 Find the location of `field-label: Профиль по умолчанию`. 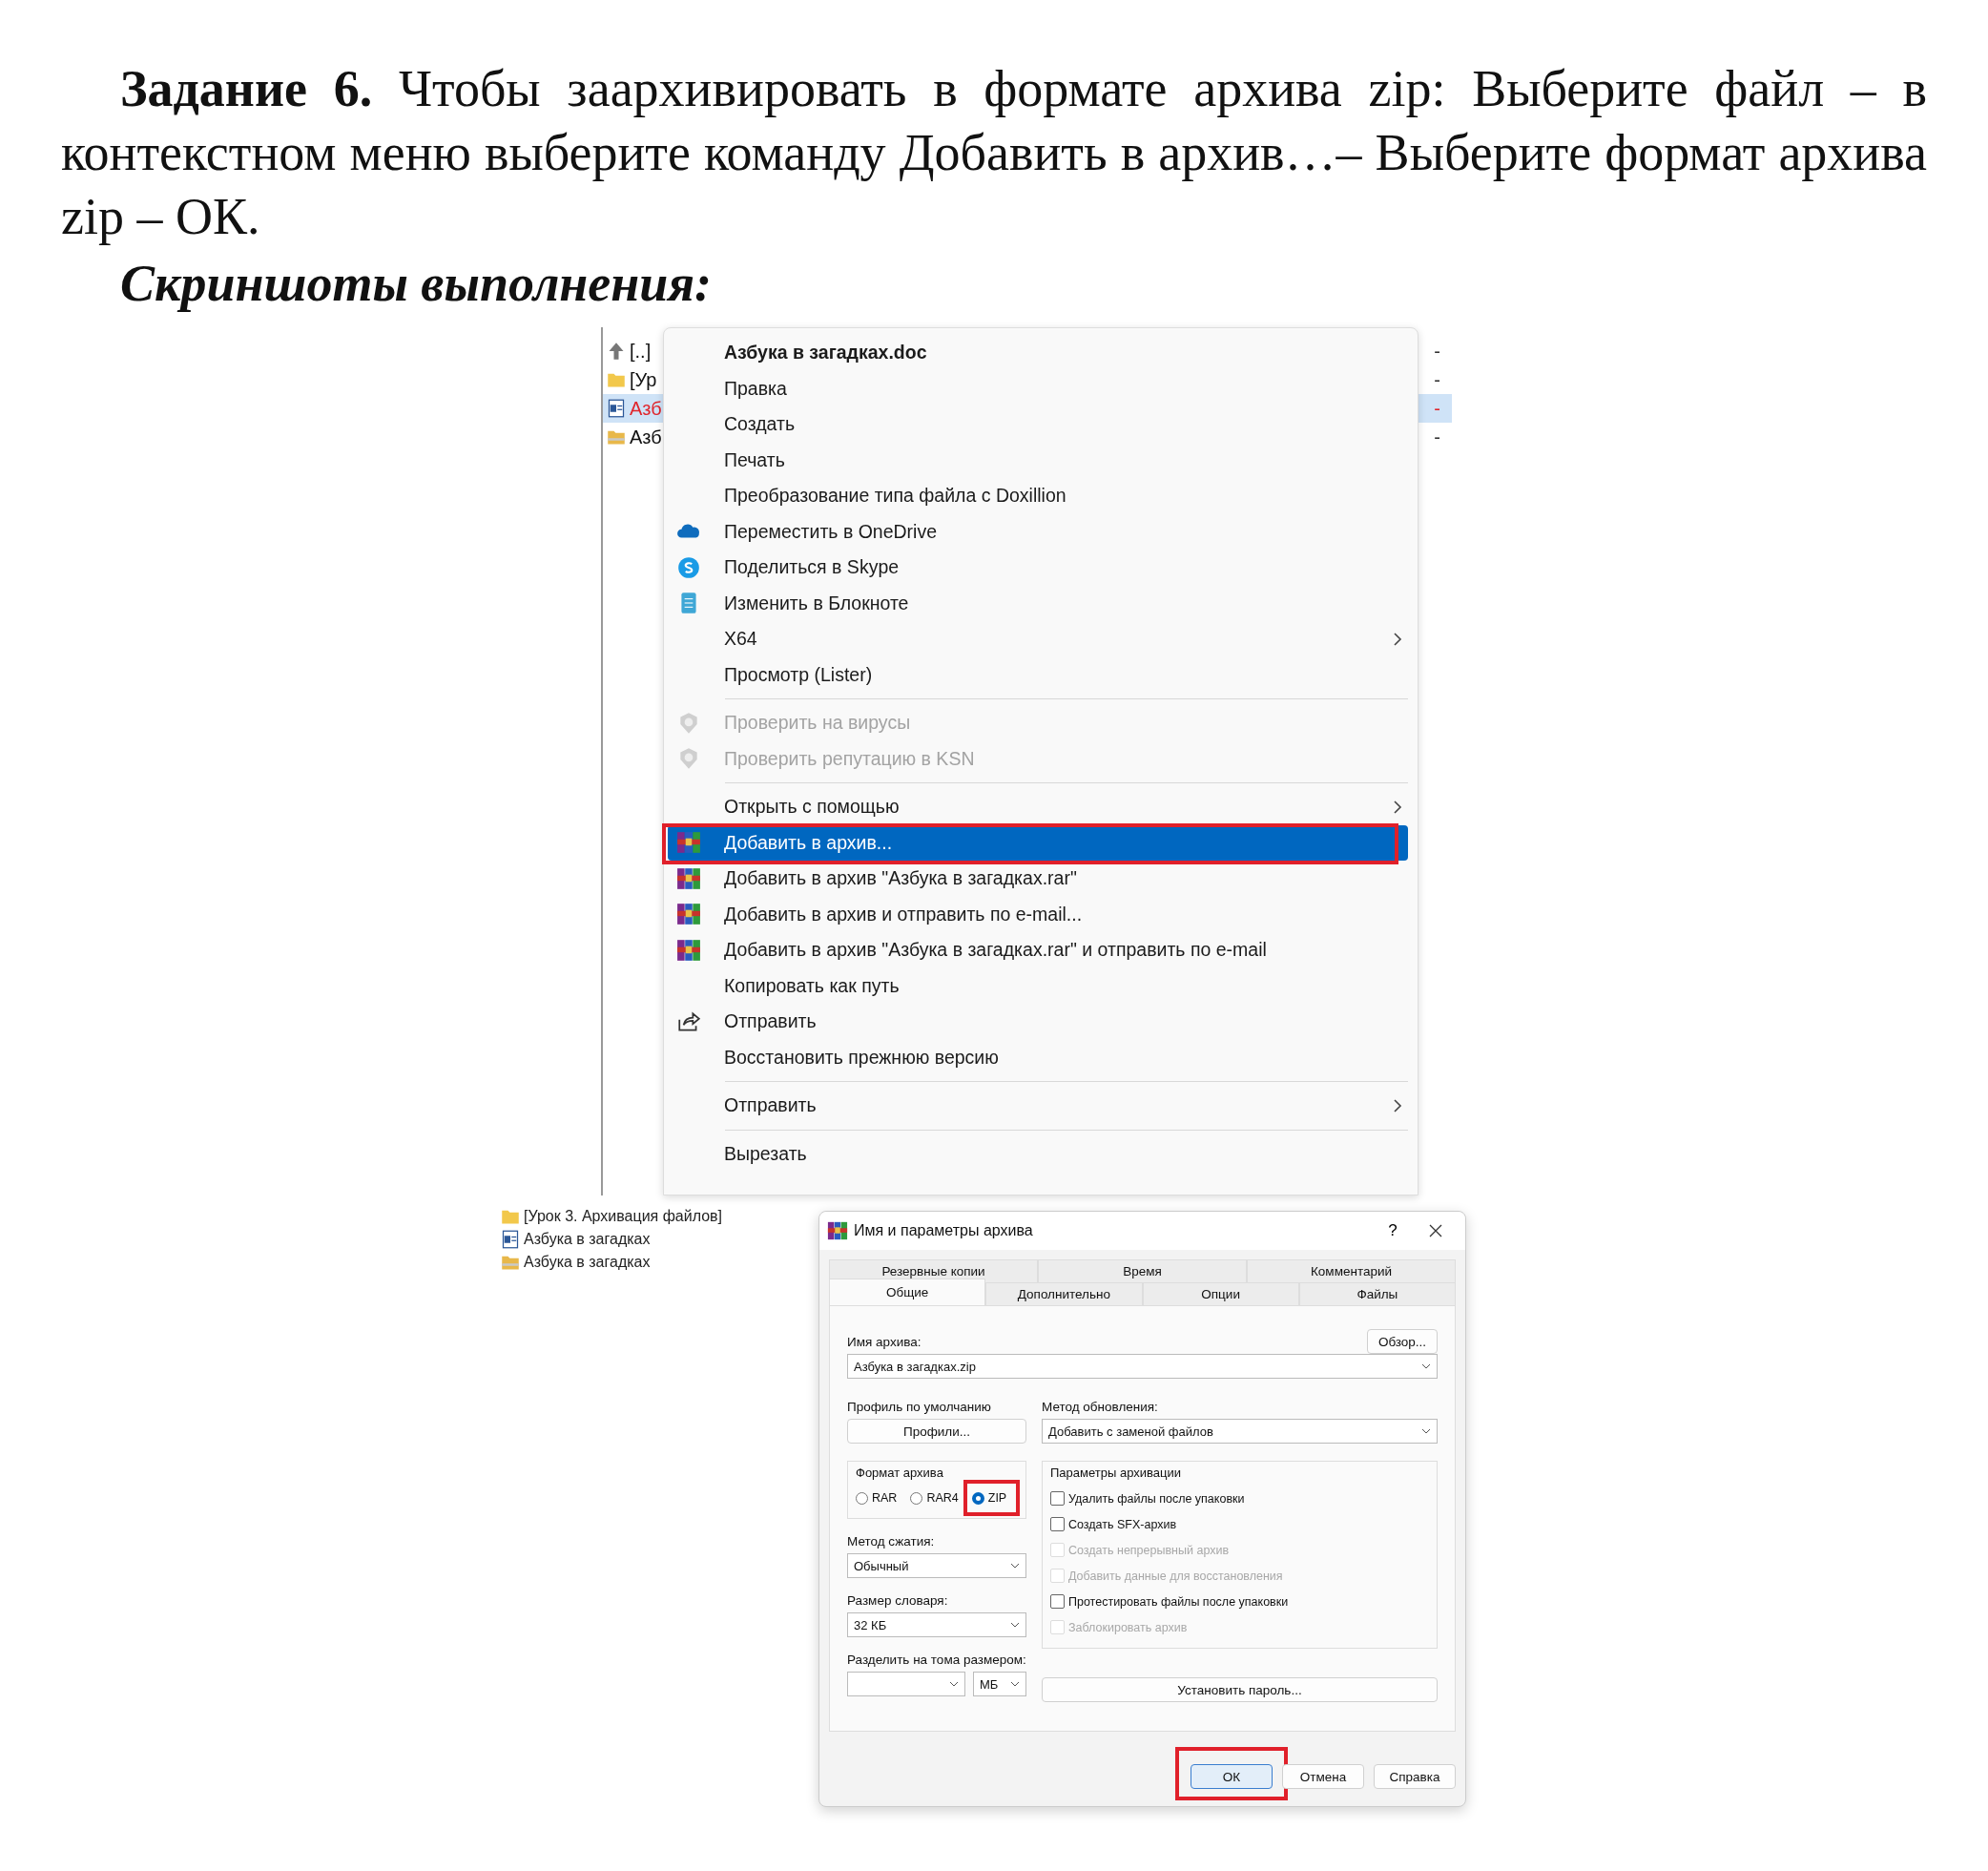

field-label: Профиль по умолчанию is located at coordinates (920, 1407).